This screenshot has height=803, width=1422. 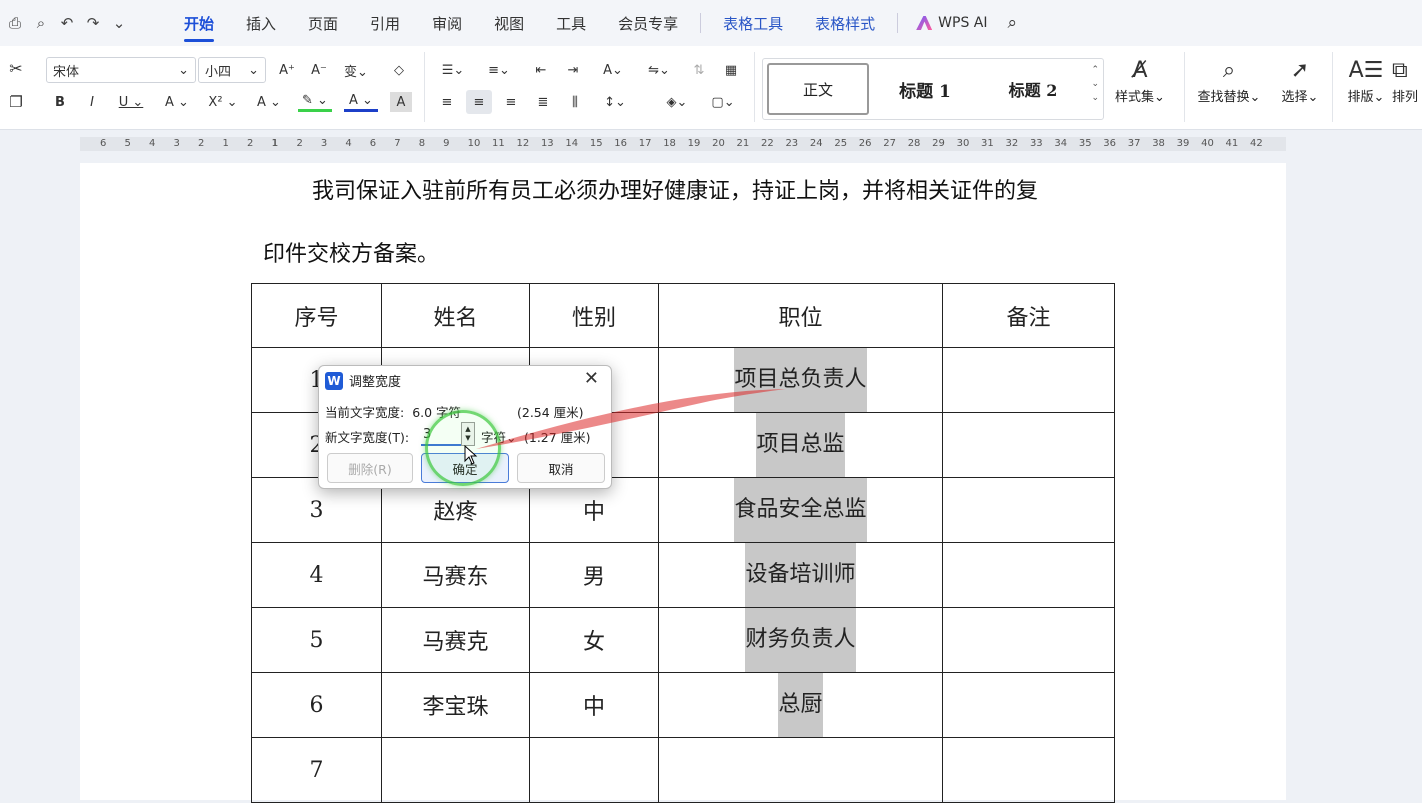 What do you see at coordinates (397, 143) in the screenshot?
I see `ruler-number: 7` at bounding box center [397, 143].